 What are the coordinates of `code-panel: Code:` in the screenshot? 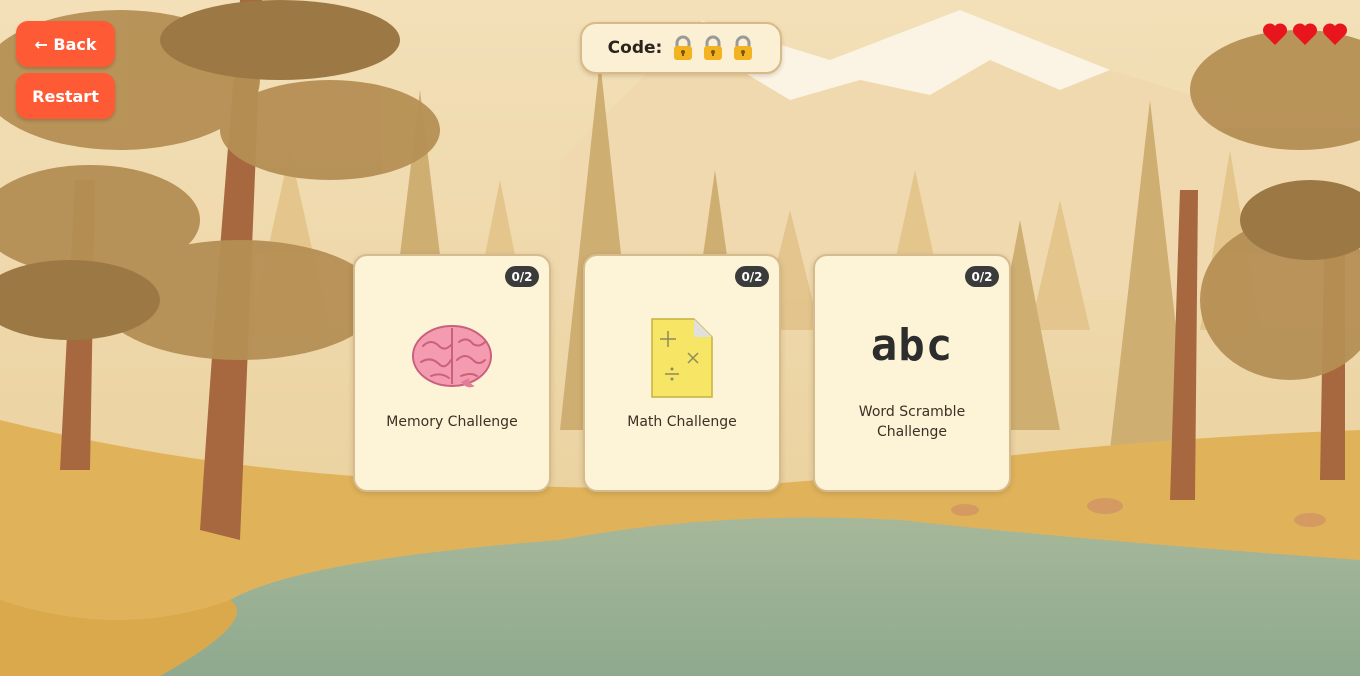 It's located at (681, 48).